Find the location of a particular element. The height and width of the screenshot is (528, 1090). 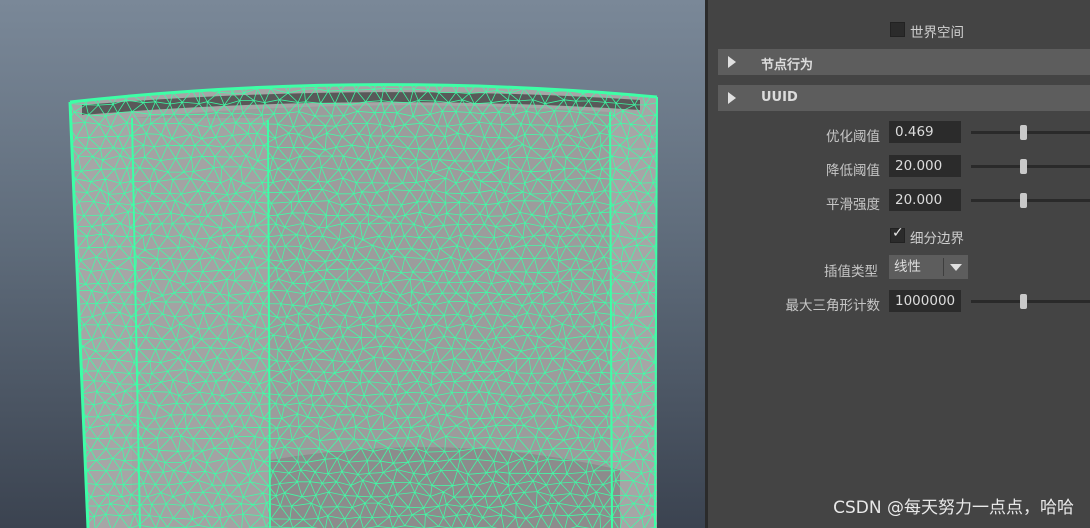

smooth-strength-label: 平滑强度 is located at coordinates (853, 205).